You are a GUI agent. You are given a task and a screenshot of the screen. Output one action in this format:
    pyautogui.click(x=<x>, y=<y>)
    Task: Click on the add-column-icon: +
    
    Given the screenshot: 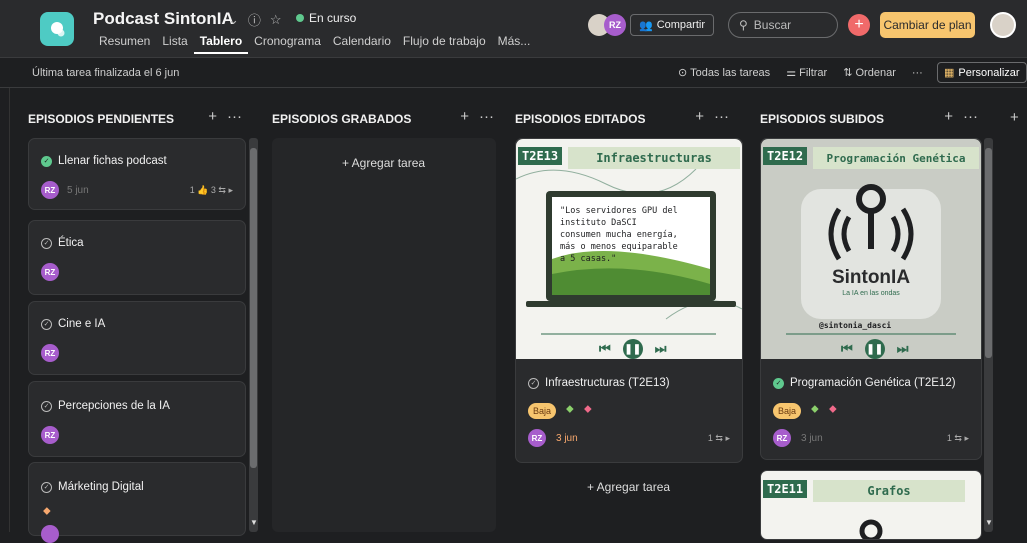 What is the action you would take?
    pyautogui.click(x=1014, y=117)
    